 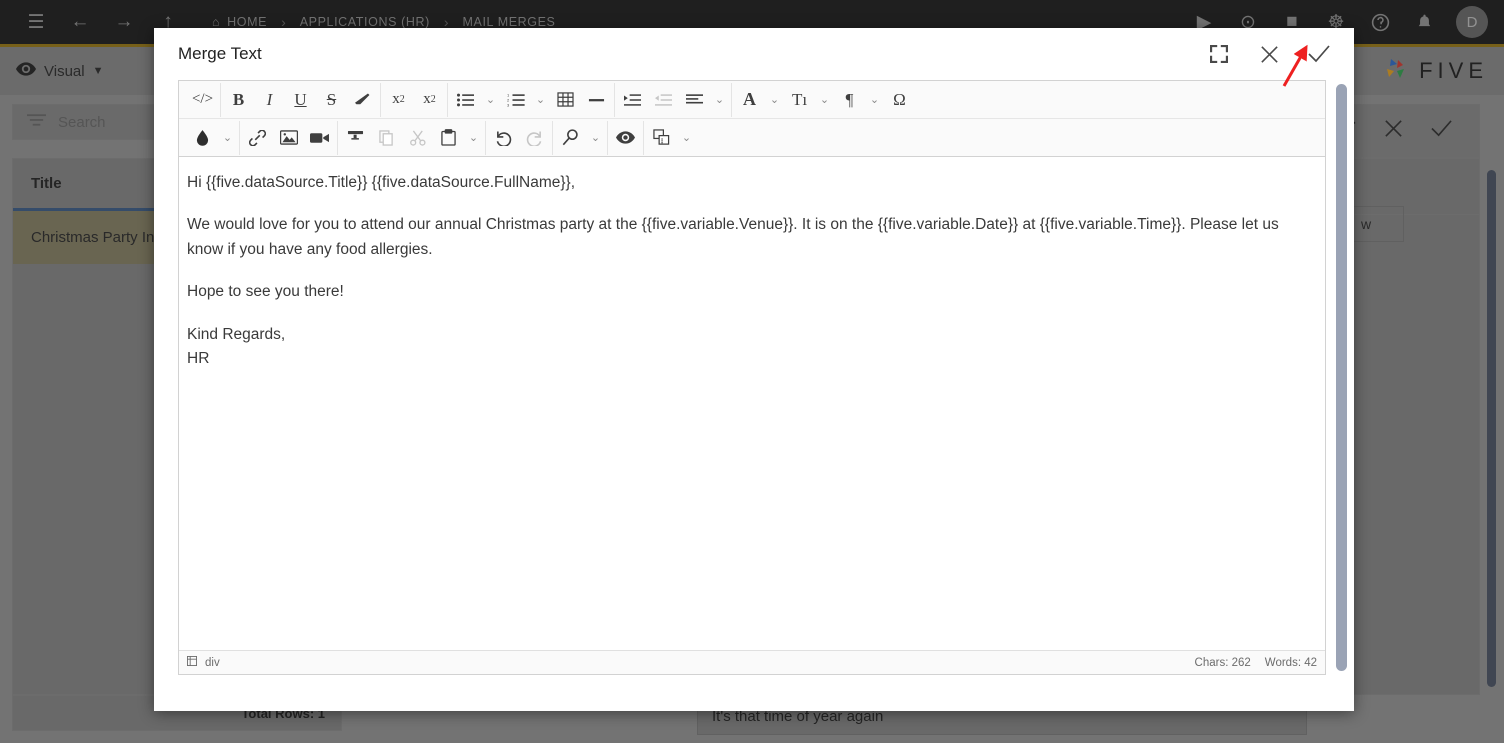 I want to click on special-character-button: Ω, so click(x=899, y=100).